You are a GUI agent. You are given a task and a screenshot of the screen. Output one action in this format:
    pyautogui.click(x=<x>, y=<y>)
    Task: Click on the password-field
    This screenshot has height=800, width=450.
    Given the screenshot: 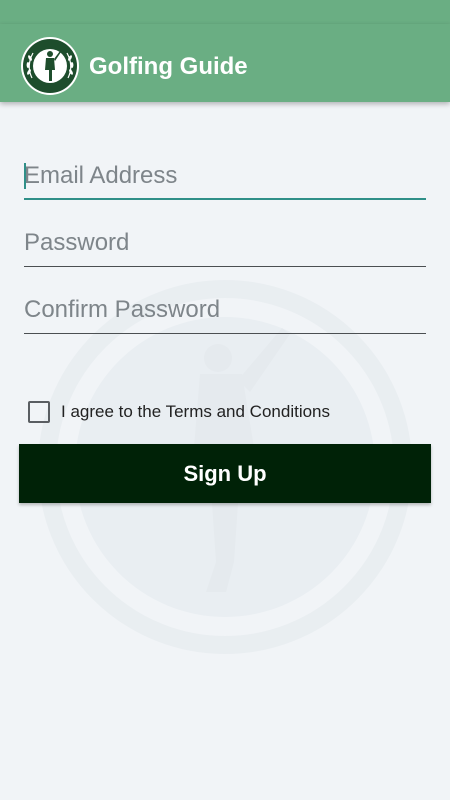 What is the action you would take?
    pyautogui.click(x=225, y=245)
    